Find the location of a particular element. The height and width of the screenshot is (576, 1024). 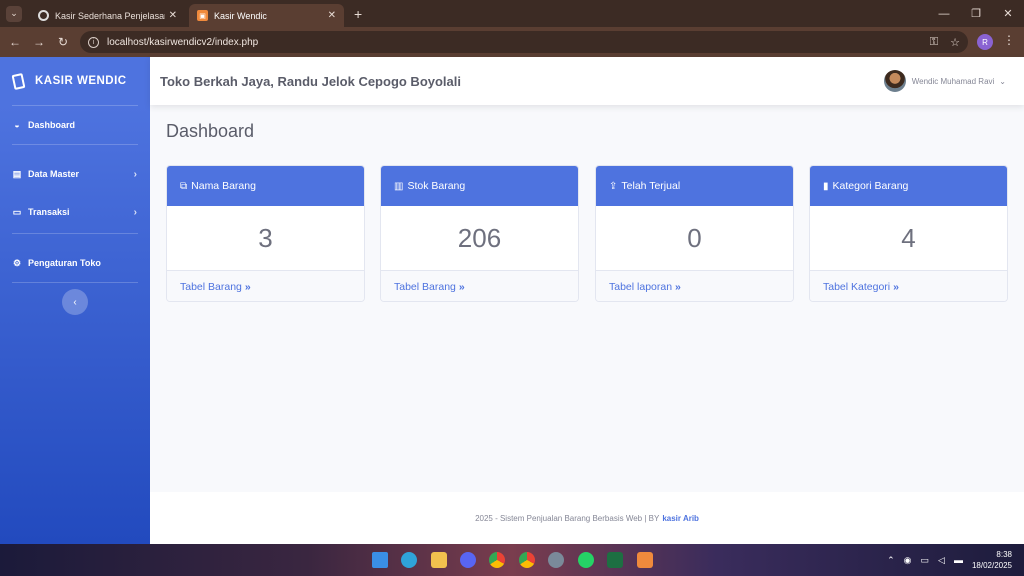

database-icon: ▤ is located at coordinates (17, 173).